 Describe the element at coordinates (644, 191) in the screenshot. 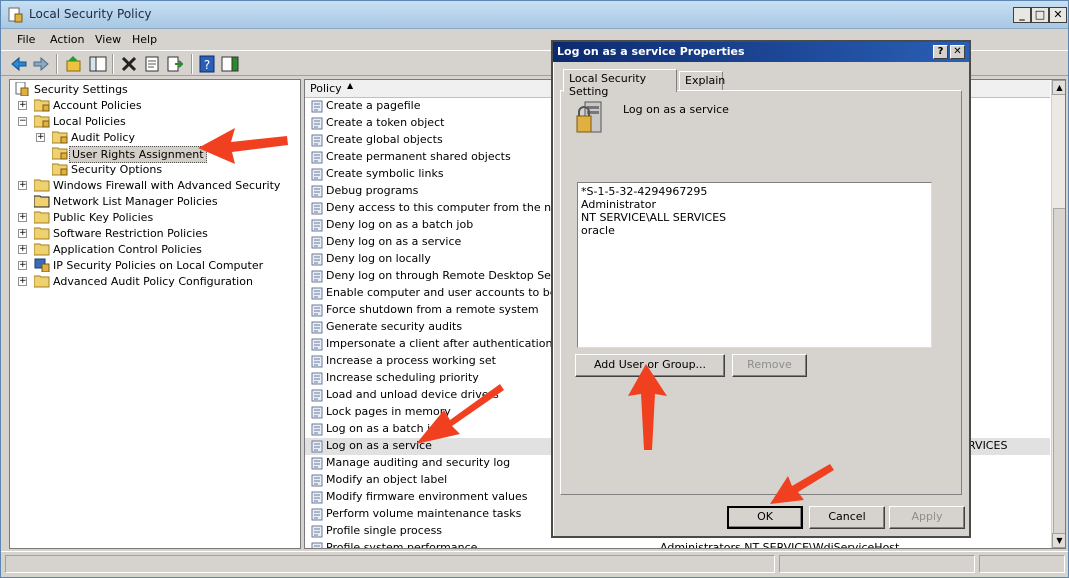

I see `member-item: *S-1-5-32-4294967295` at that location.